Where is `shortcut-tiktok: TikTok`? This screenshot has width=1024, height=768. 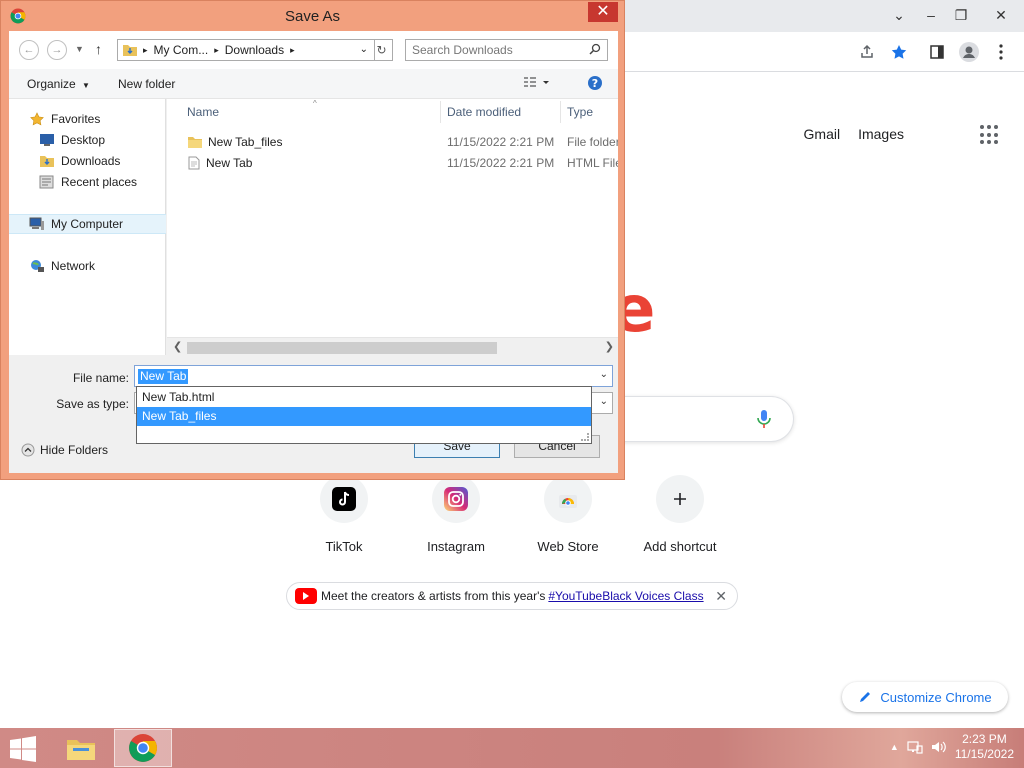 shortcut-tiktok: TikTok is located at coordinates (344, 514).